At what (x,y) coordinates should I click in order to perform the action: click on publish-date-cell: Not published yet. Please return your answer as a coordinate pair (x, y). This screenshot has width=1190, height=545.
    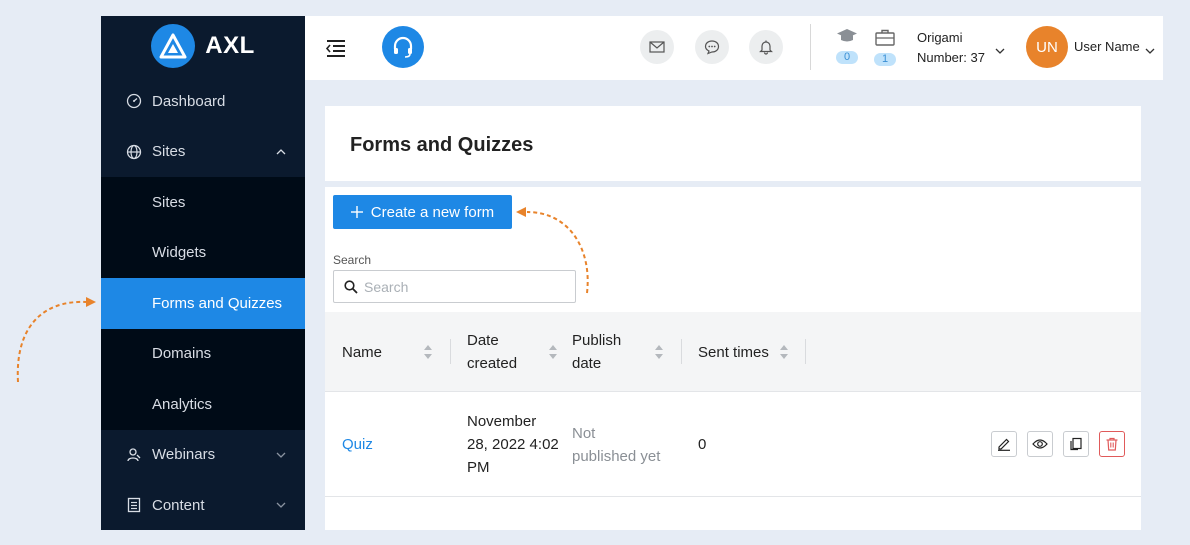
    Looking at the image, I should click on (616, 445).